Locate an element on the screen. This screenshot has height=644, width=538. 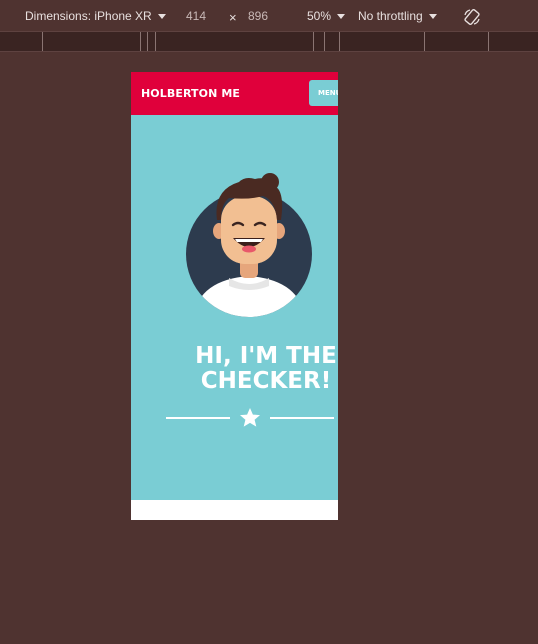
rotate-icon is located at coordinates (472, 17).